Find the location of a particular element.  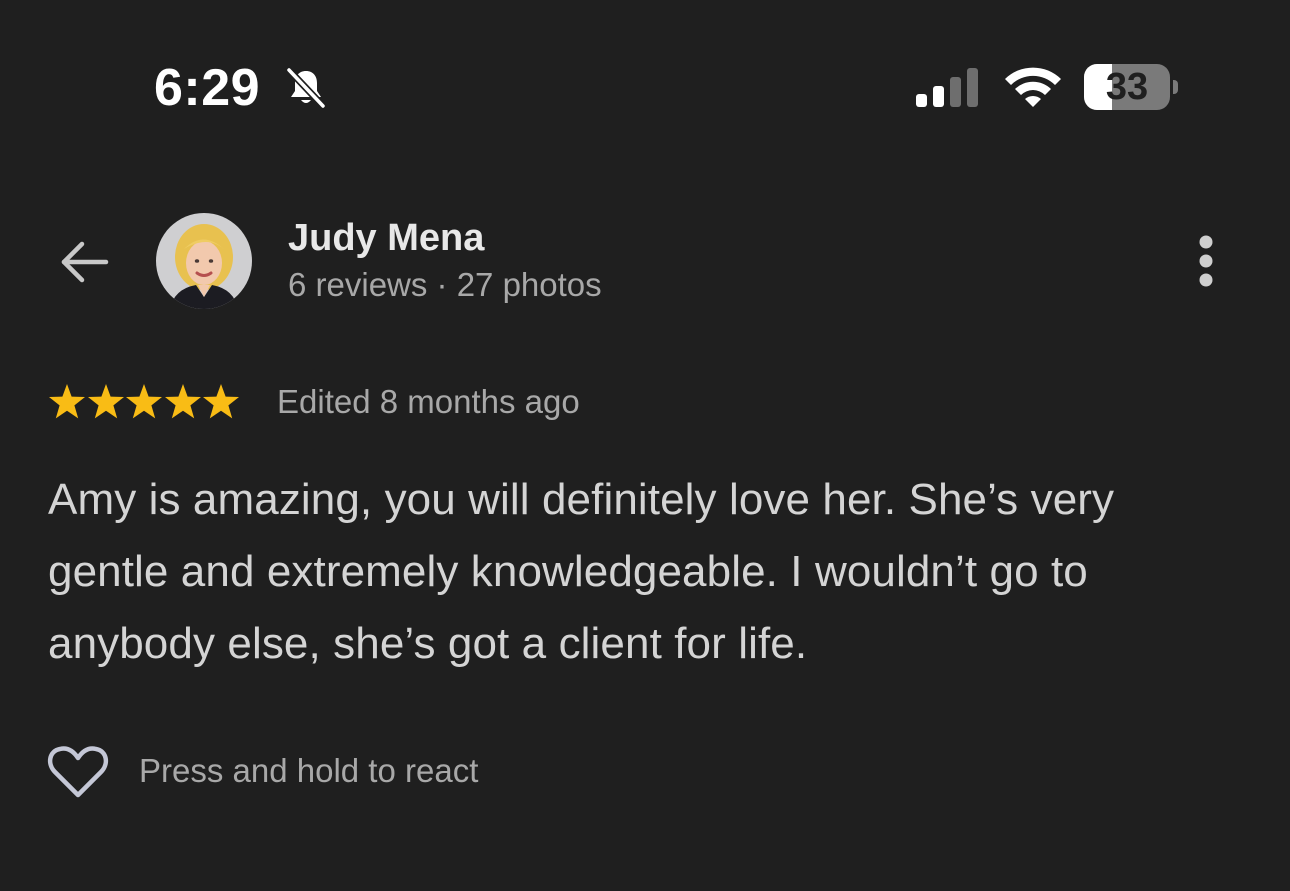

reviewer-name: Judy Mena is located at coordinates (386, 238).